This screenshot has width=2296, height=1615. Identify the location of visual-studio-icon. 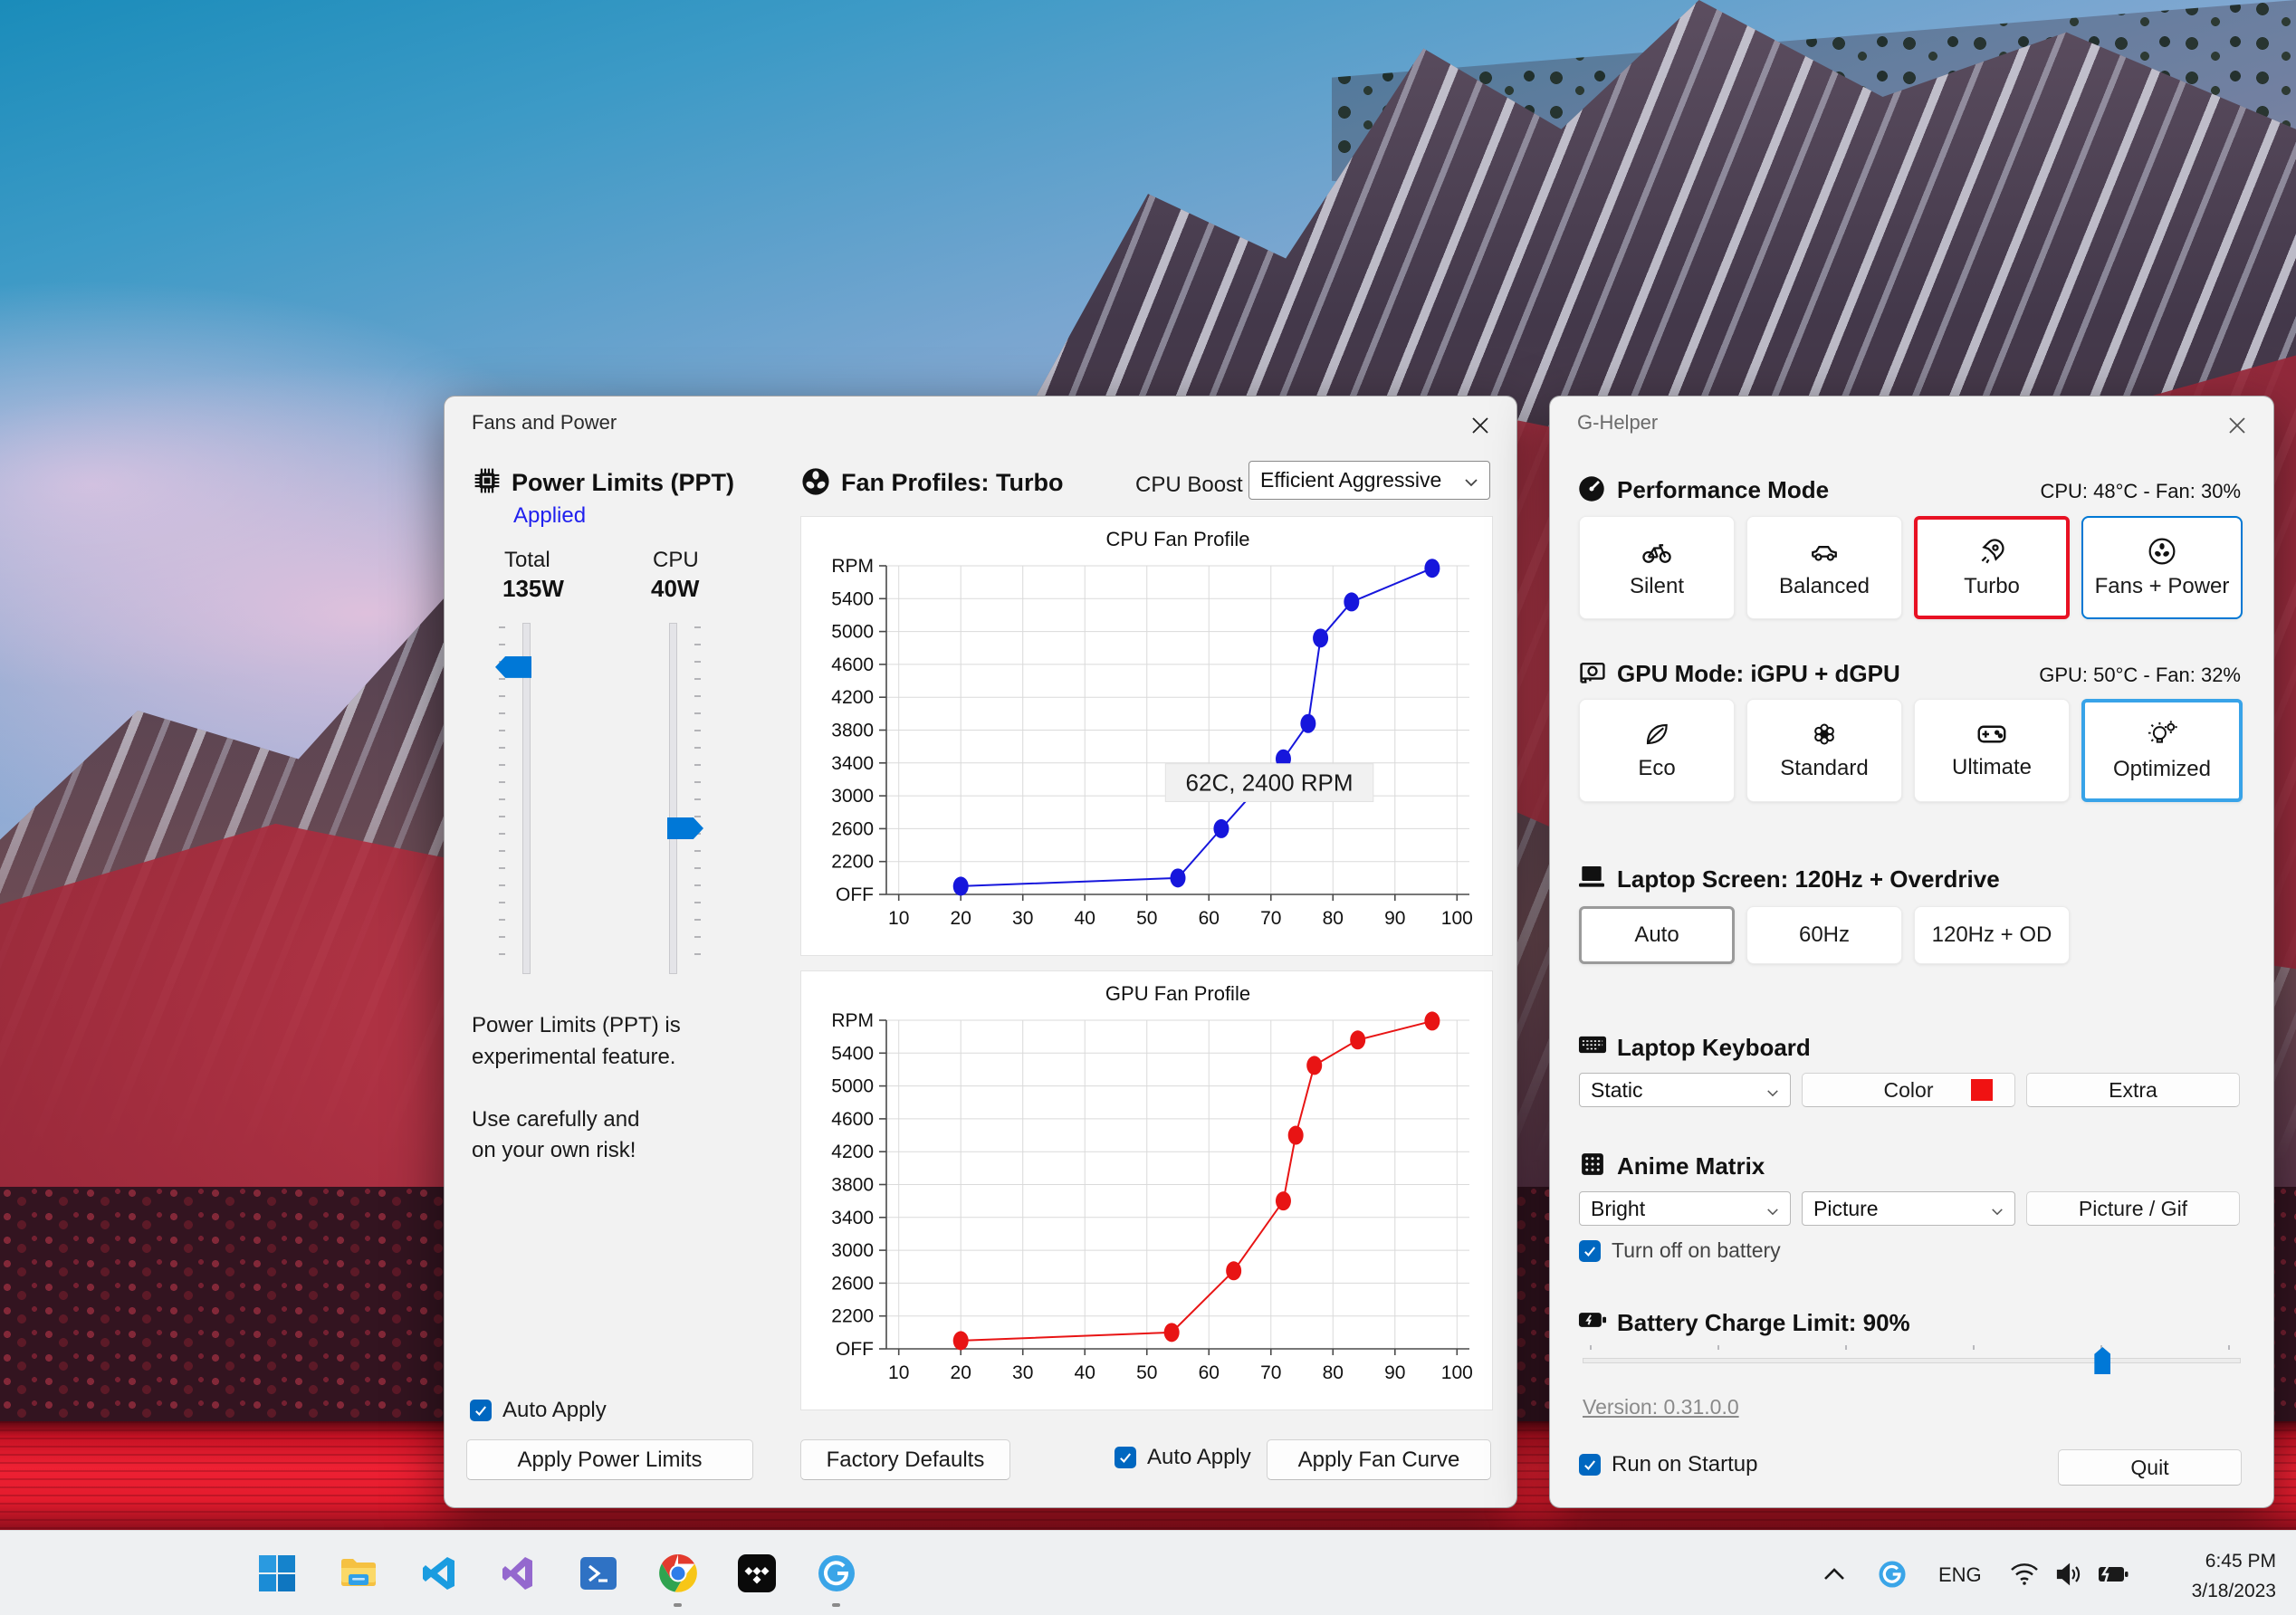
(519, 1573).